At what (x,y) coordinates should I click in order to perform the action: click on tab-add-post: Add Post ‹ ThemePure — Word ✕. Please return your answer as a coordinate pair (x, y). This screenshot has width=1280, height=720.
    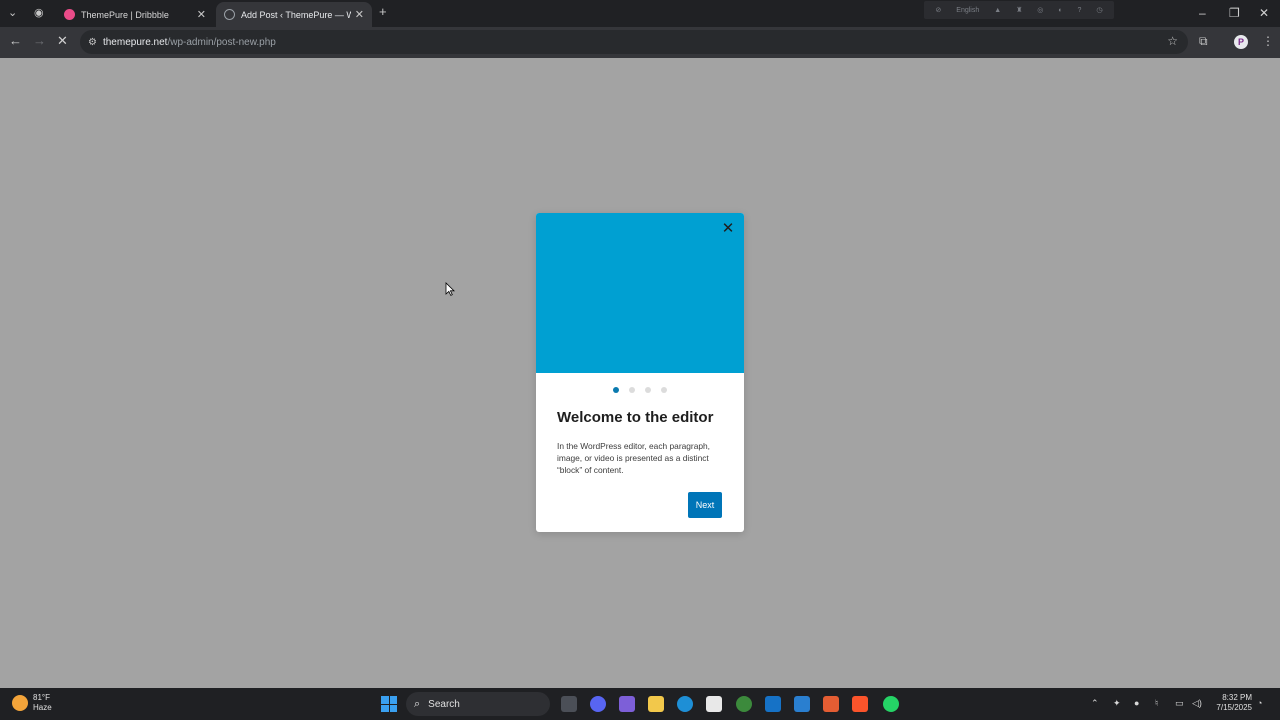
    Looking at the image, I should click on (294, 14).